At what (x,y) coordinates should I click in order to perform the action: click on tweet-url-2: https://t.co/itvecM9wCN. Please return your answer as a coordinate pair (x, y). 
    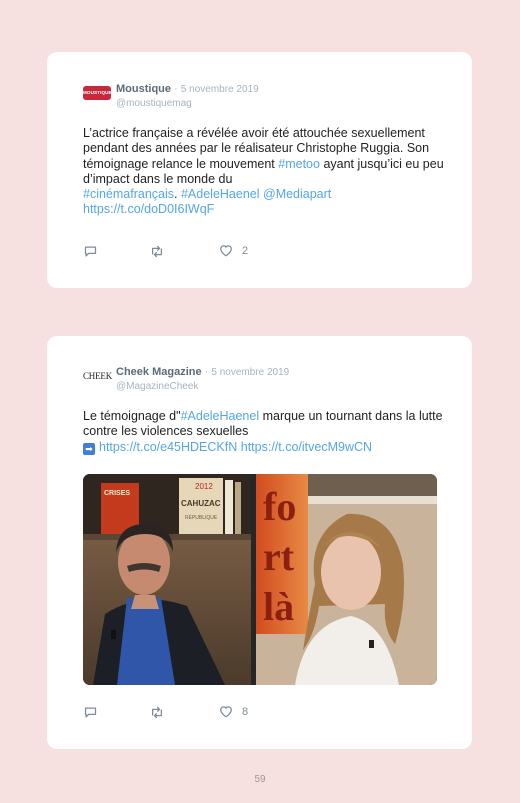
    Looking at the image, I should click on (306, 447).